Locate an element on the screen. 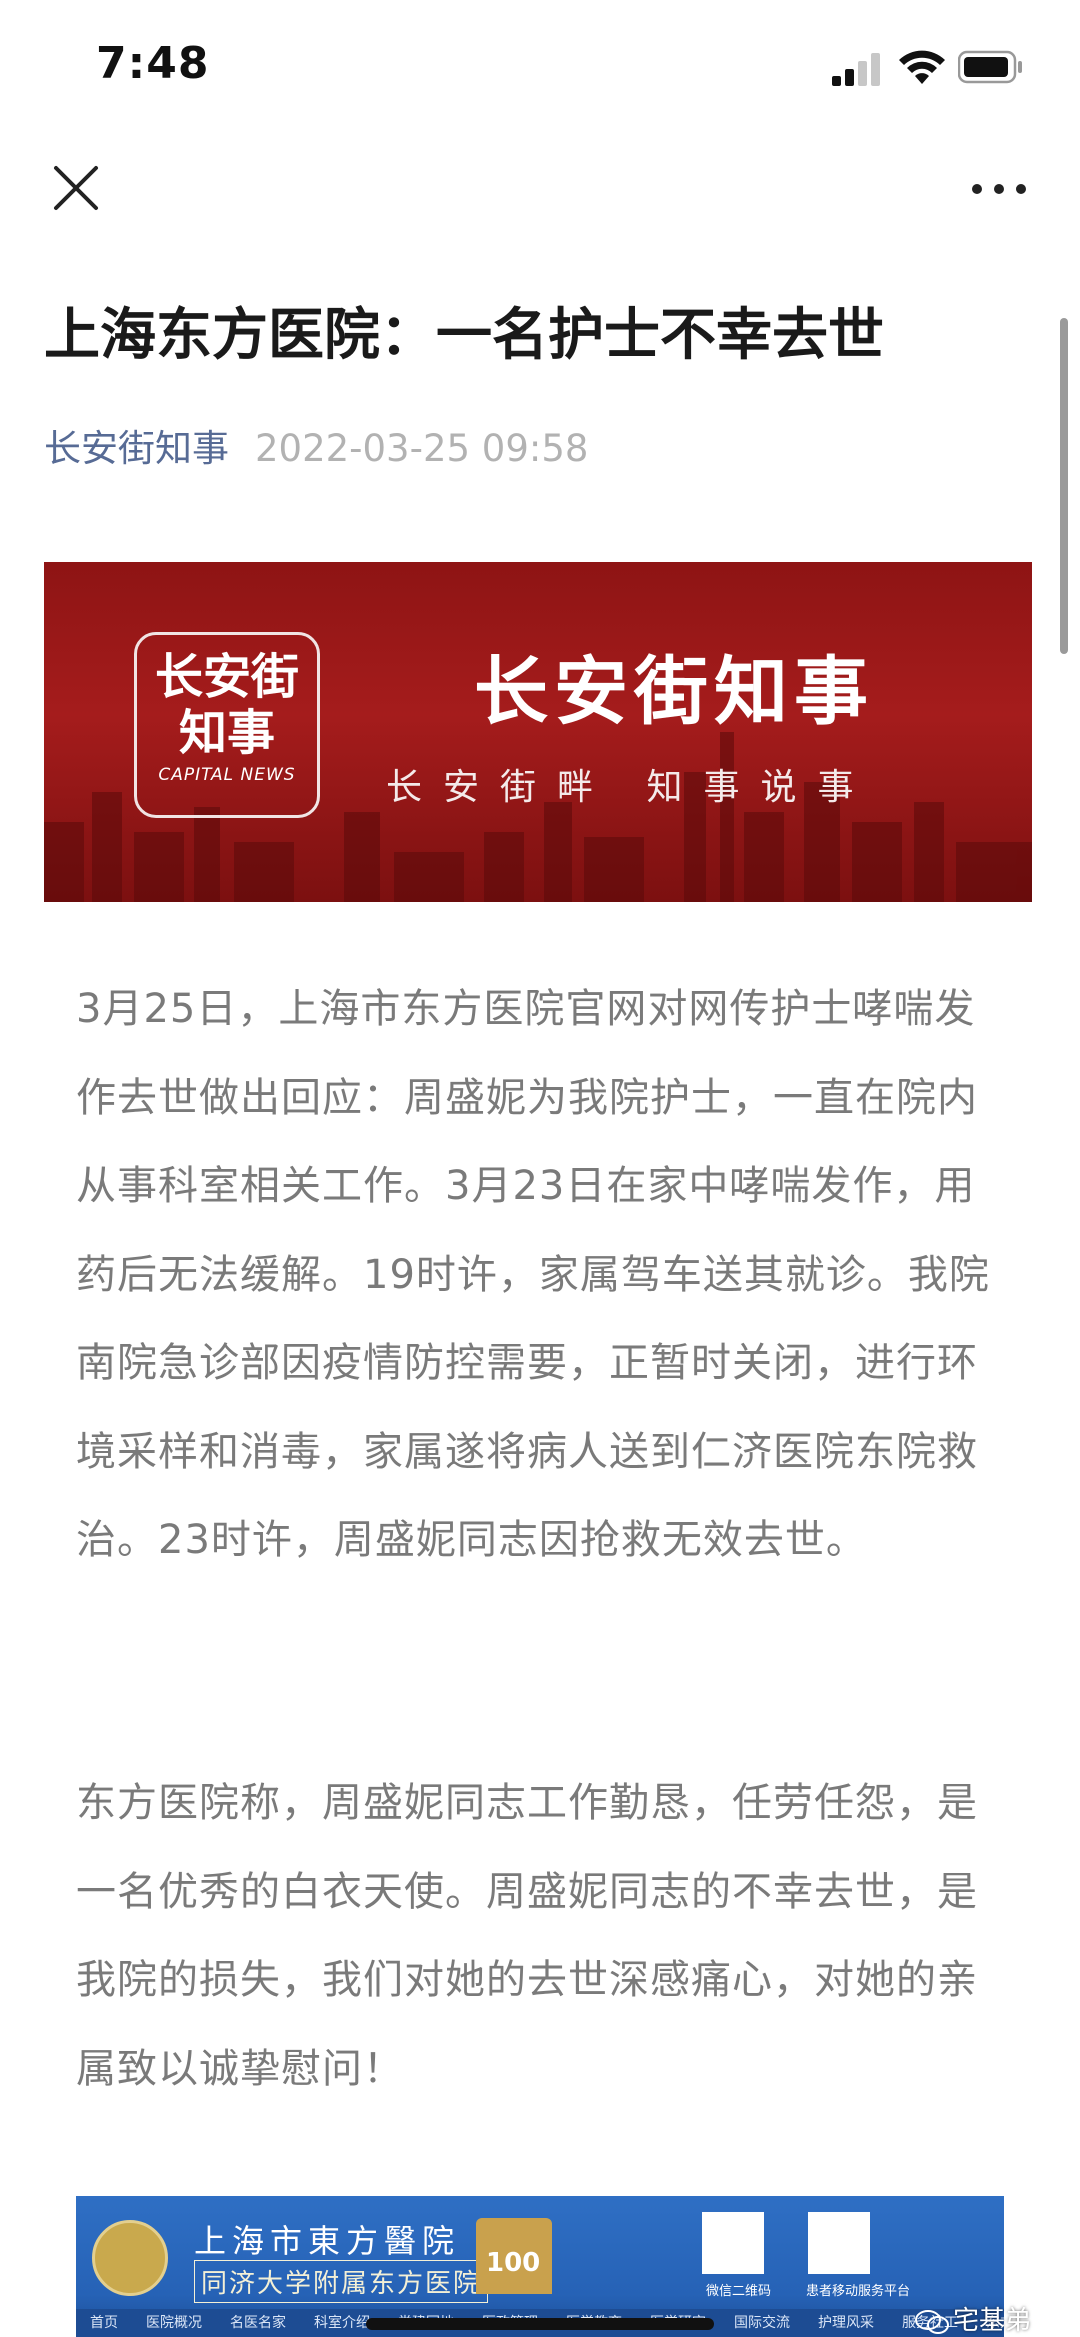 The width and height of the screenshot is (1080, 2337). hospital-nav-item: 名医名家 is located at coordinates (258, 2323).